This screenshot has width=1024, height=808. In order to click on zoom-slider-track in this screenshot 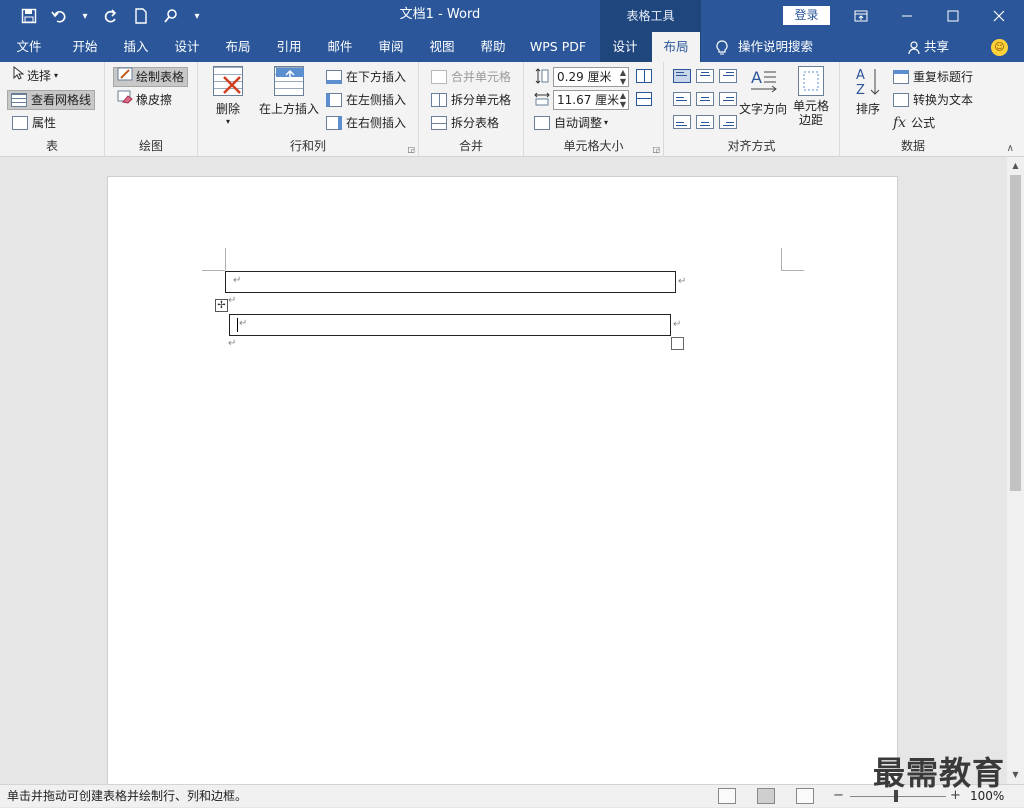, I will do `click(898, 796)`.